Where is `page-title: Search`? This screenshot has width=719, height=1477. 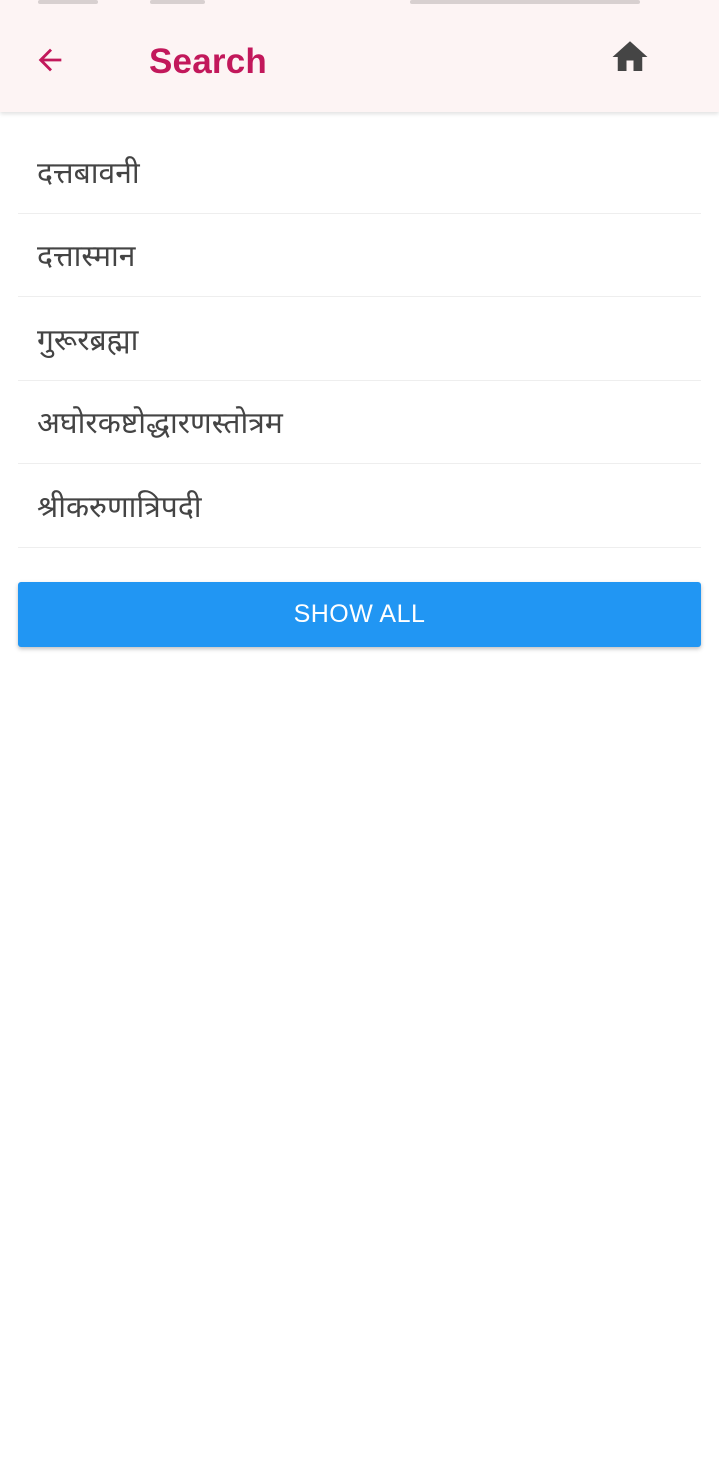 page-title: Search is located at coordinates (208, 61).